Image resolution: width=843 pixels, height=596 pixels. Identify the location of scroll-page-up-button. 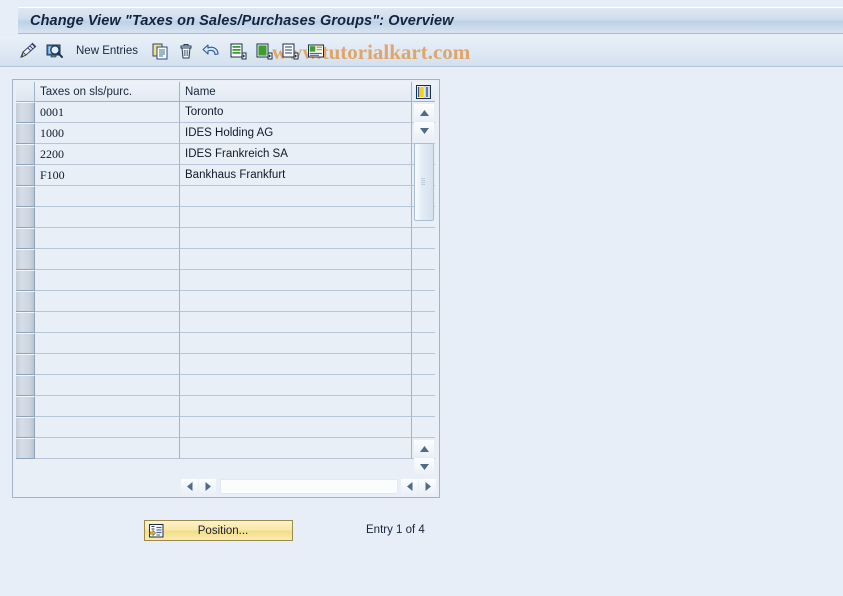
(424, 448).